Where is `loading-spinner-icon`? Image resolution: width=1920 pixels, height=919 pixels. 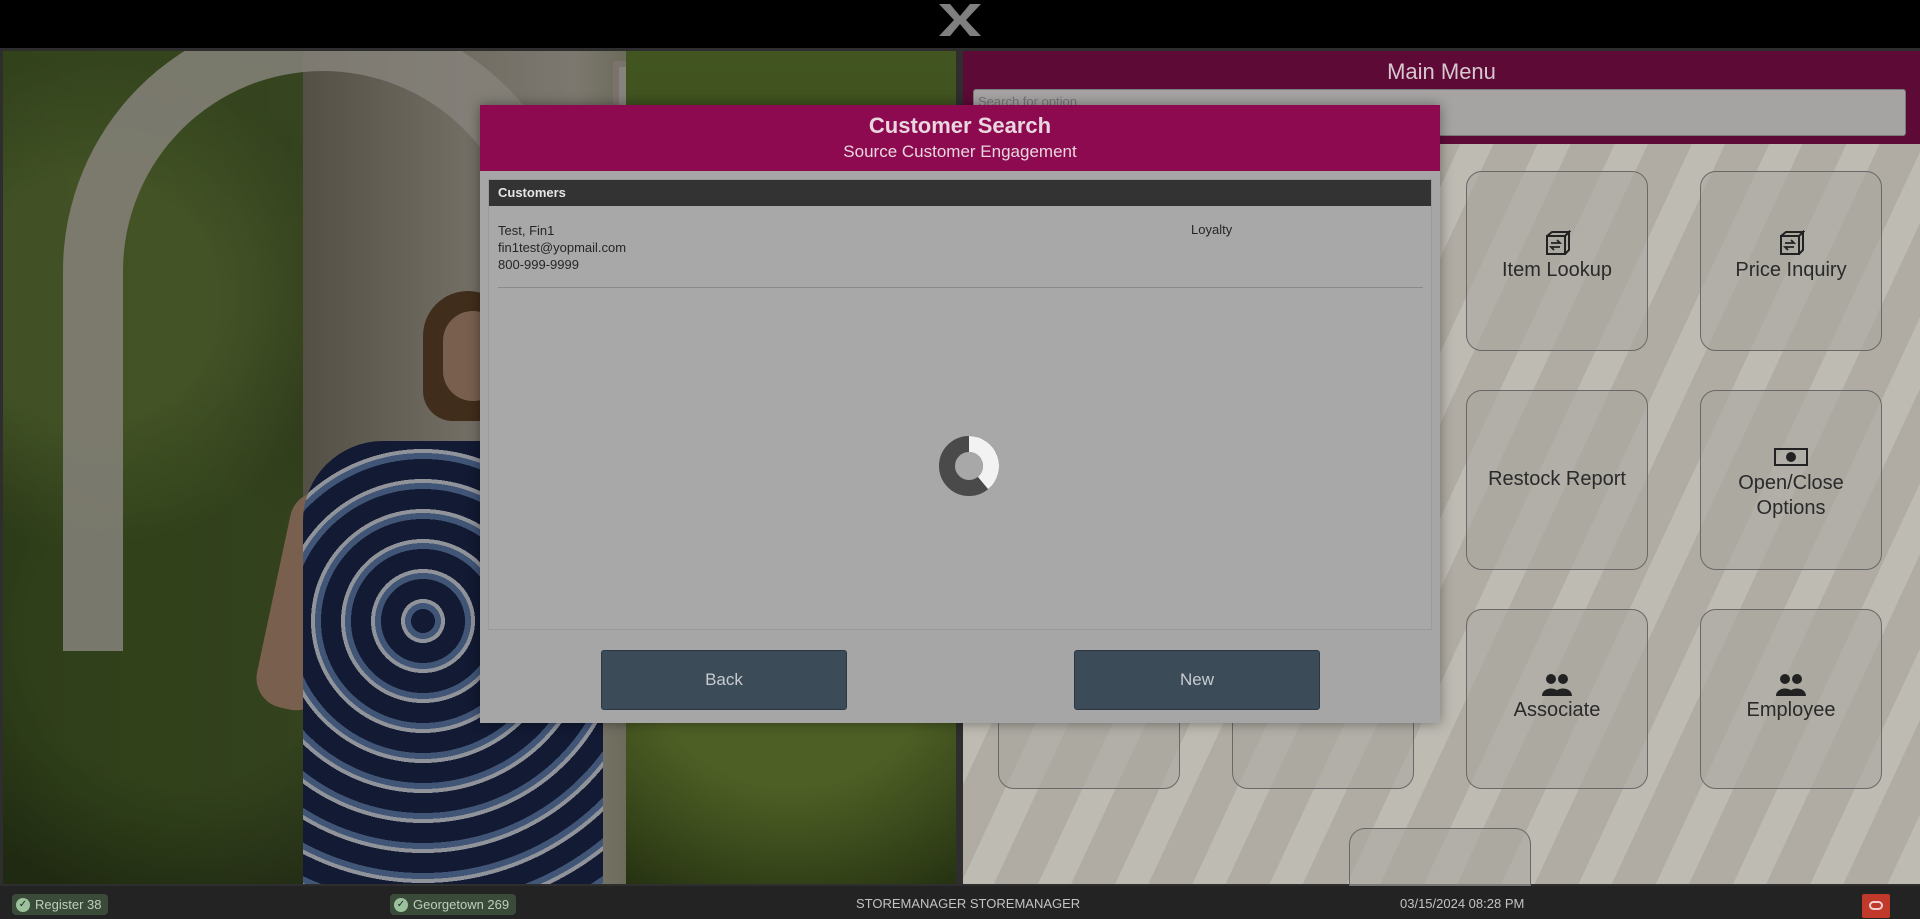
loading-spinner-icon is located at coordinates (969, 465).